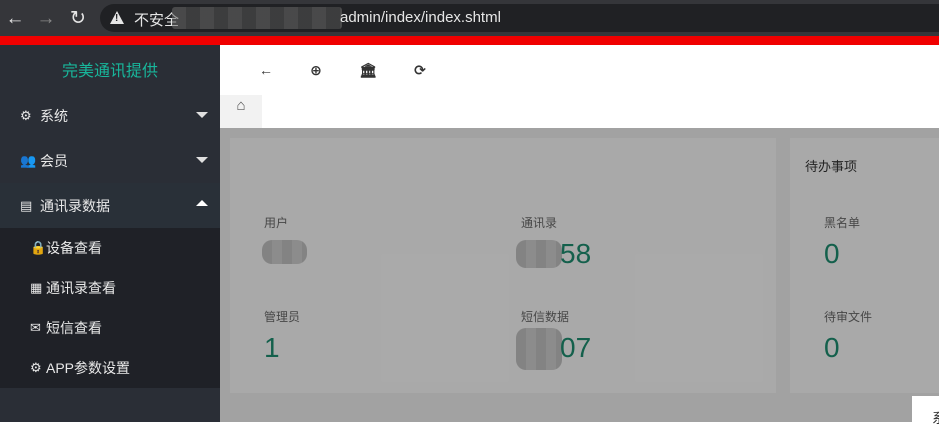  I want to click on submenu-item-app-settings: ⚙ APP参数设置, so click(110, 368).